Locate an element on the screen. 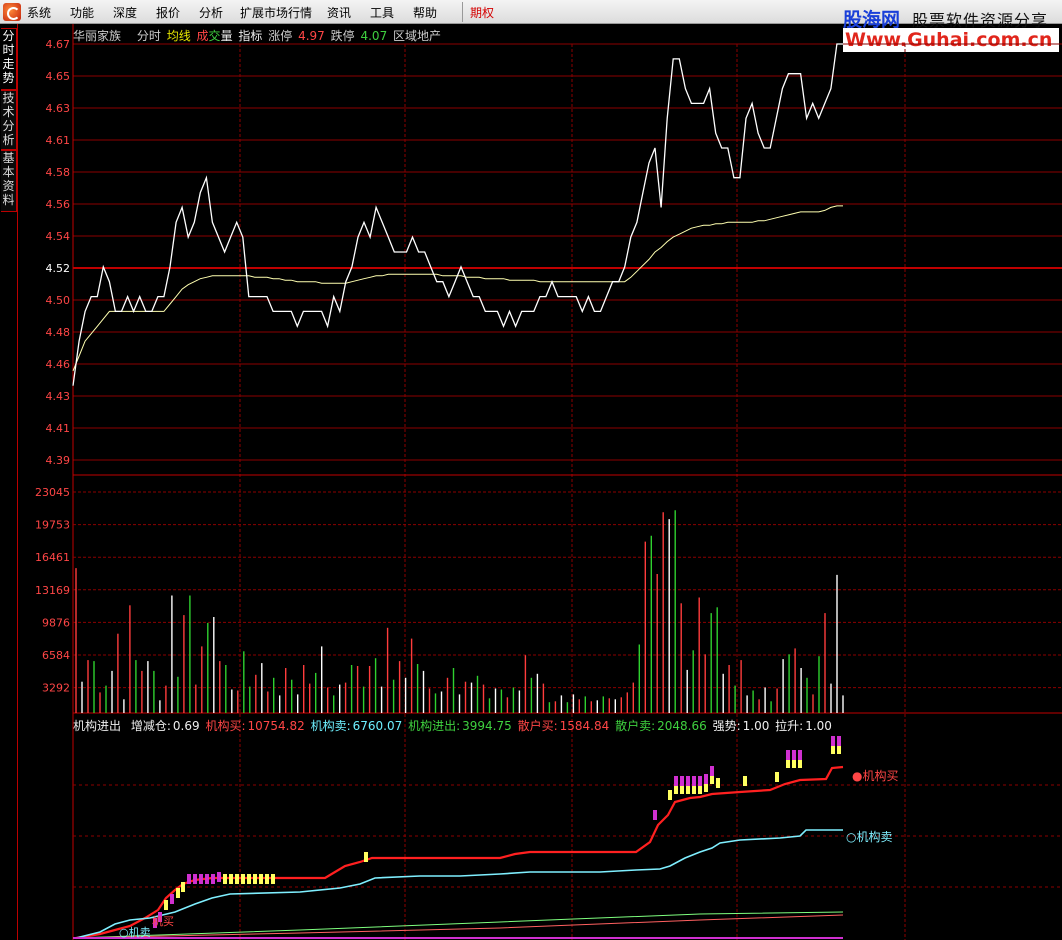 Image resolution: width=1062 pixels, height=940 pixels. inst-buy-line is located at coordinates (459, 852).